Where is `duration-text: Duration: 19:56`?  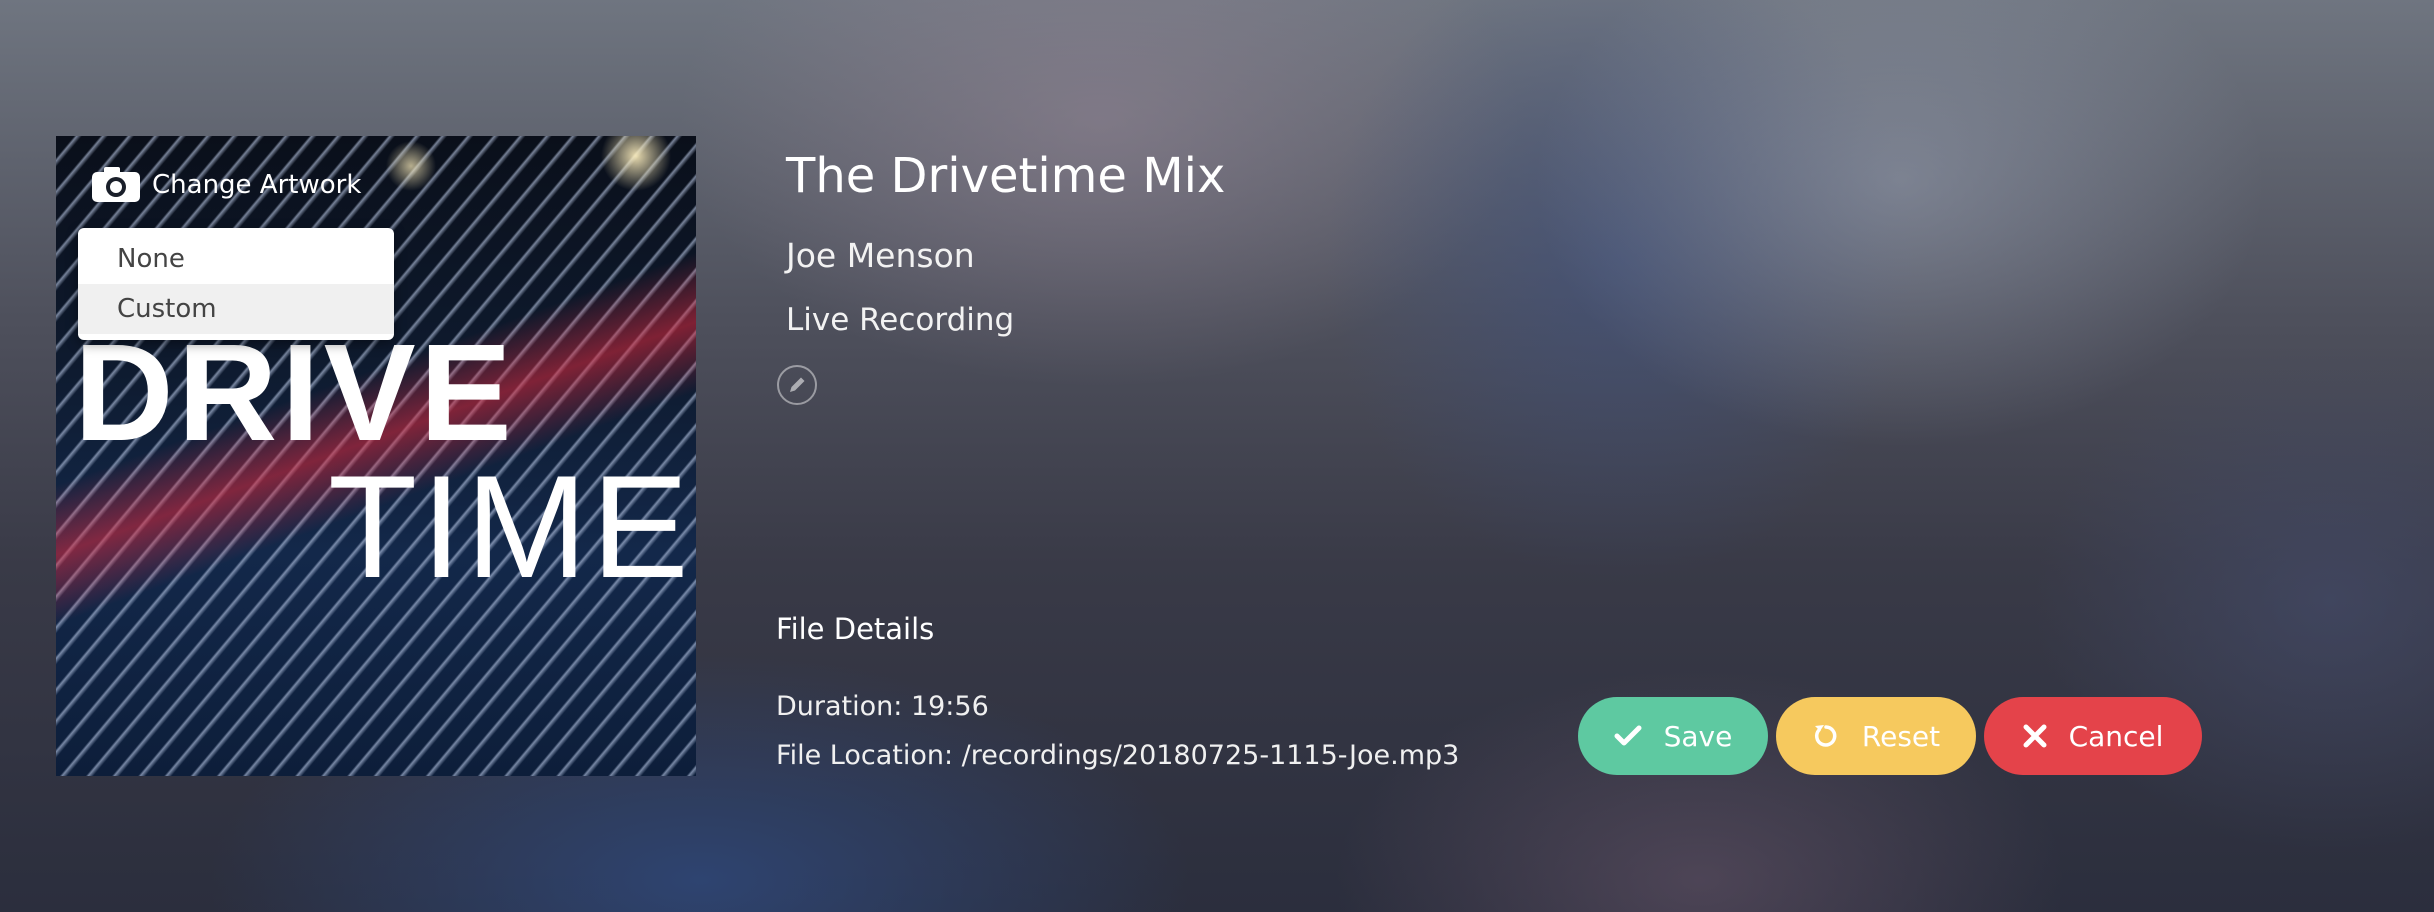 duration-text: Duration: 19:56 is located at coordinates (882, 706).